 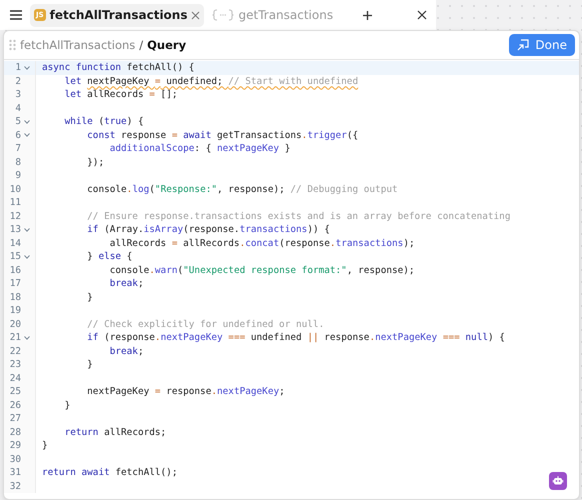 I want to click on line-number: 19, so click(x=14, y=311).